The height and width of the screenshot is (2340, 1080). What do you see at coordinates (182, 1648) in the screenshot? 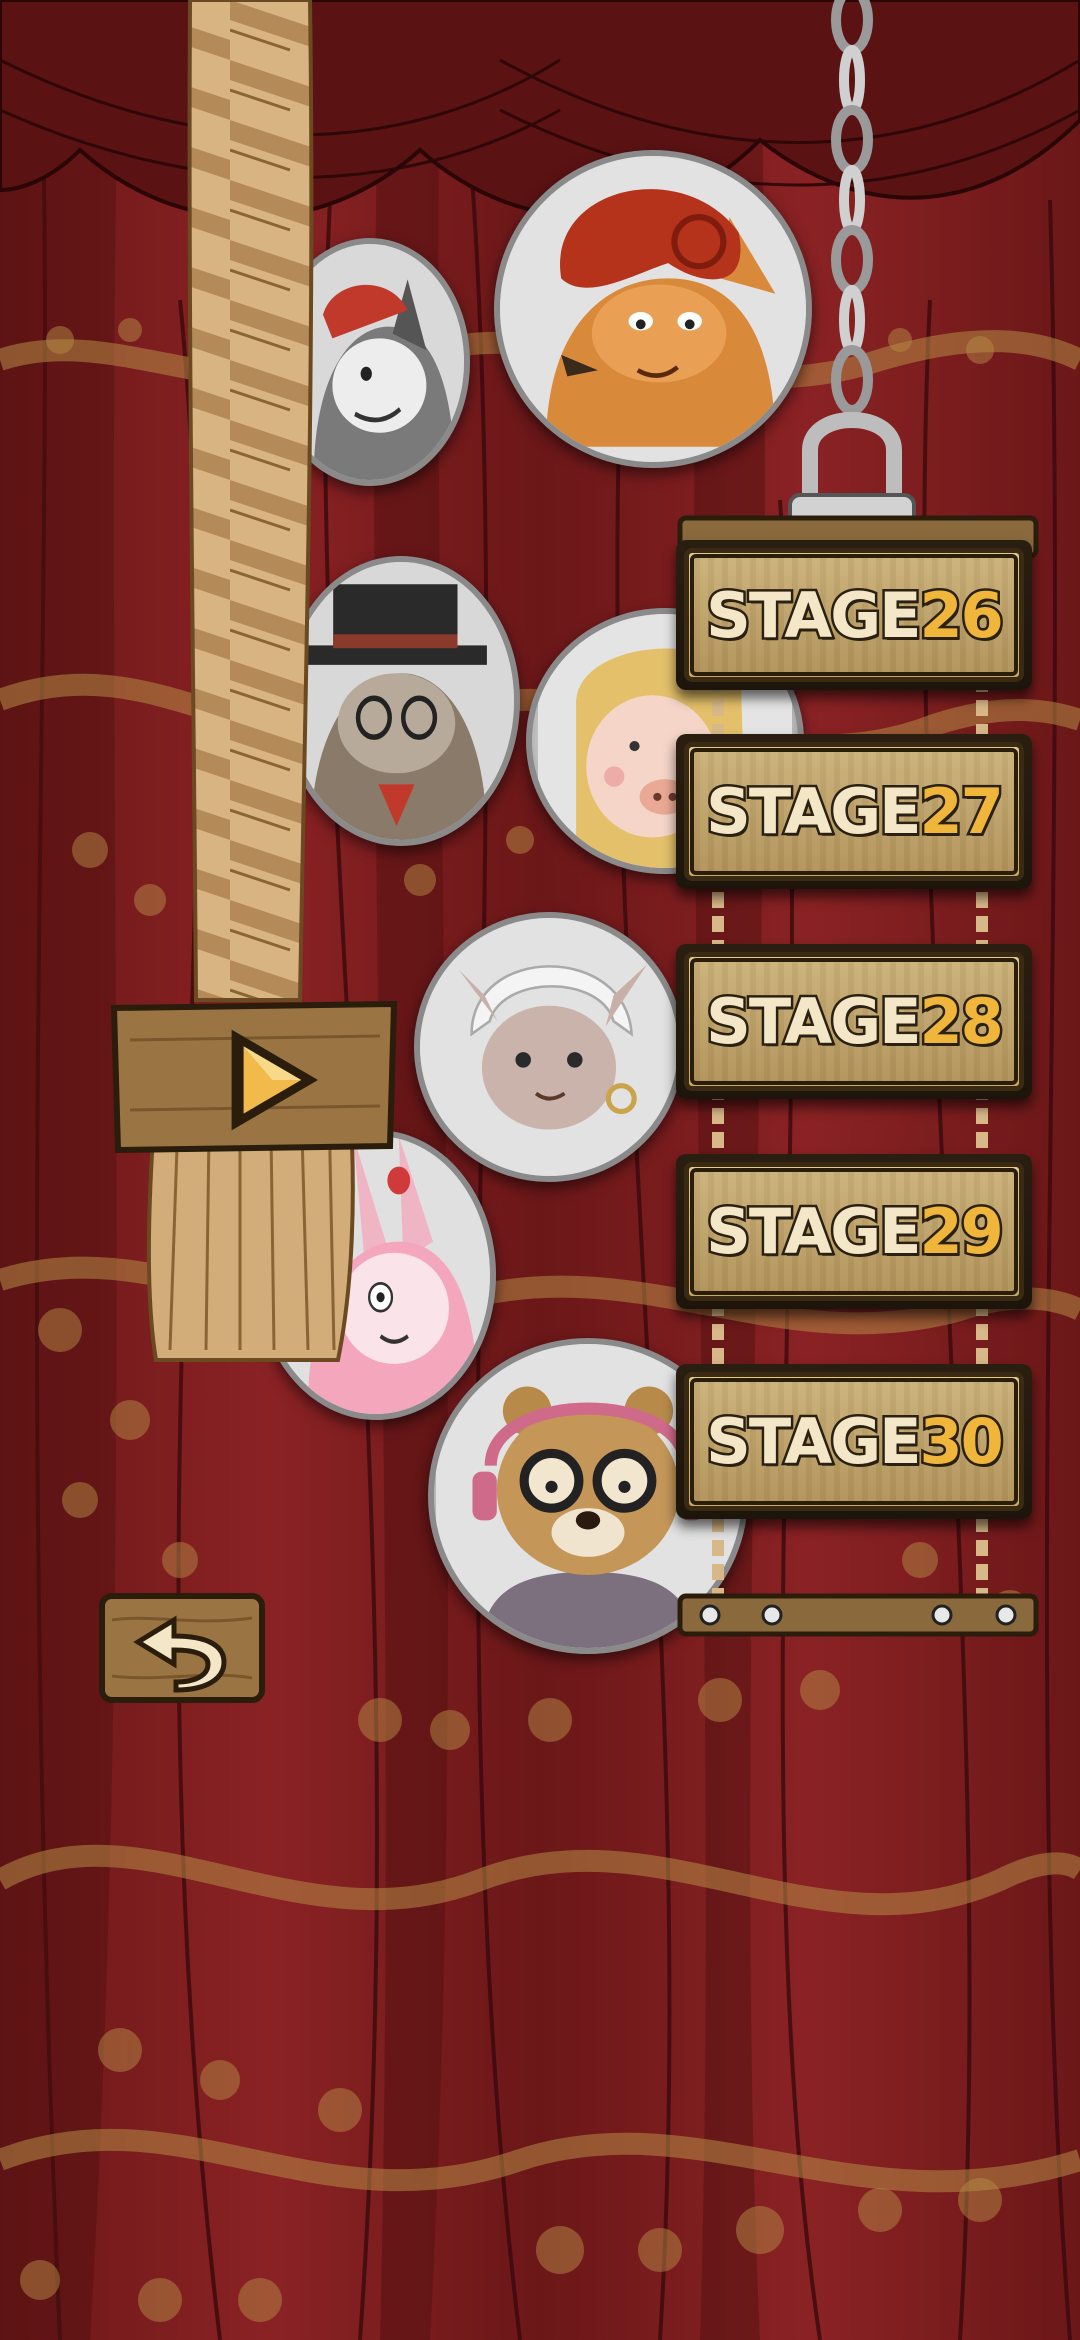
I see `back-button` at bounding box center [182, 1648].